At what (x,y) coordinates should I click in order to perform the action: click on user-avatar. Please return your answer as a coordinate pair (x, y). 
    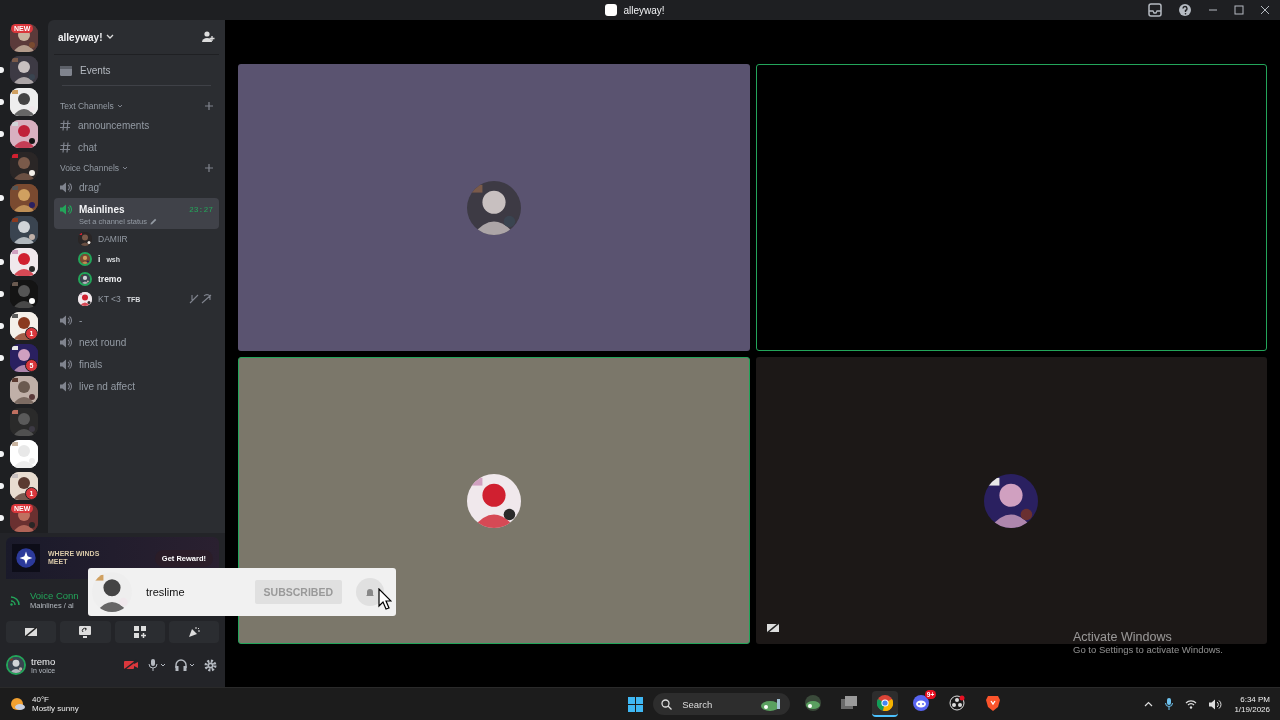
    Looking at the image, I should click on (16, 665).